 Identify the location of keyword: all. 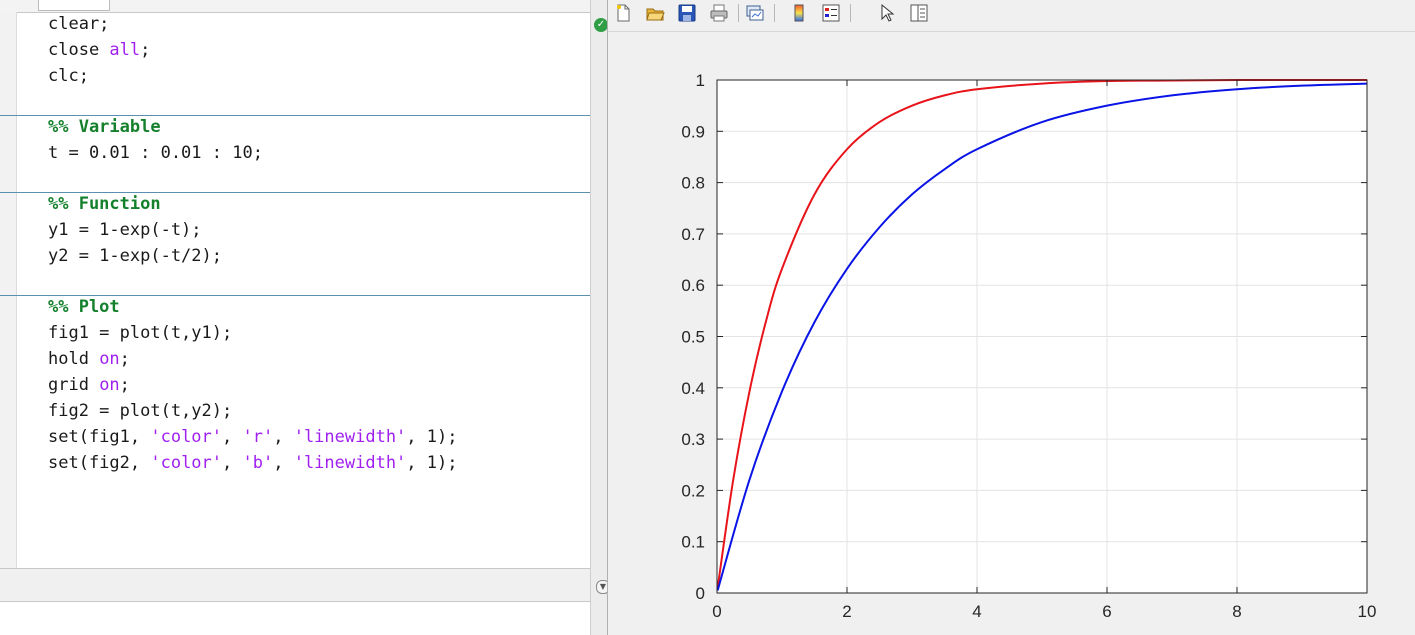
(125, 50).